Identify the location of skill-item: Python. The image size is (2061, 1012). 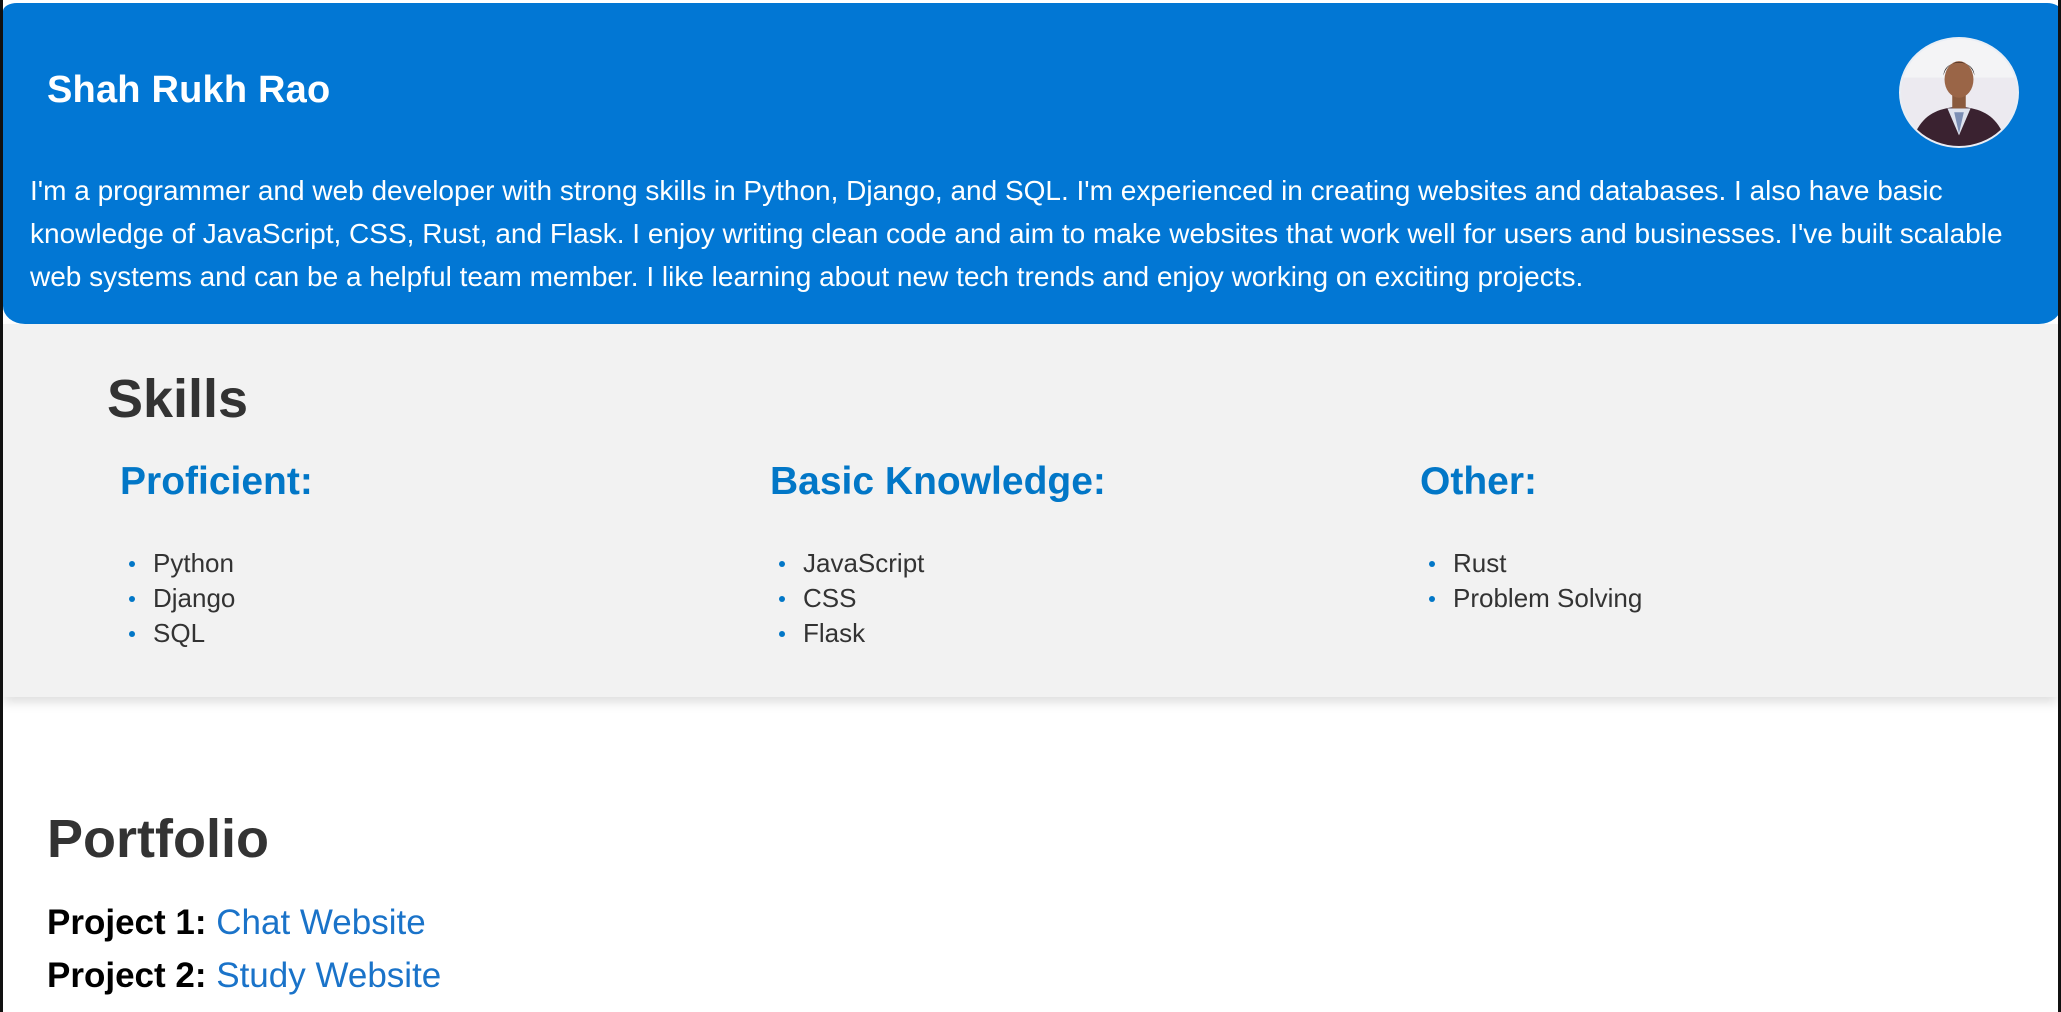
(410, 563).